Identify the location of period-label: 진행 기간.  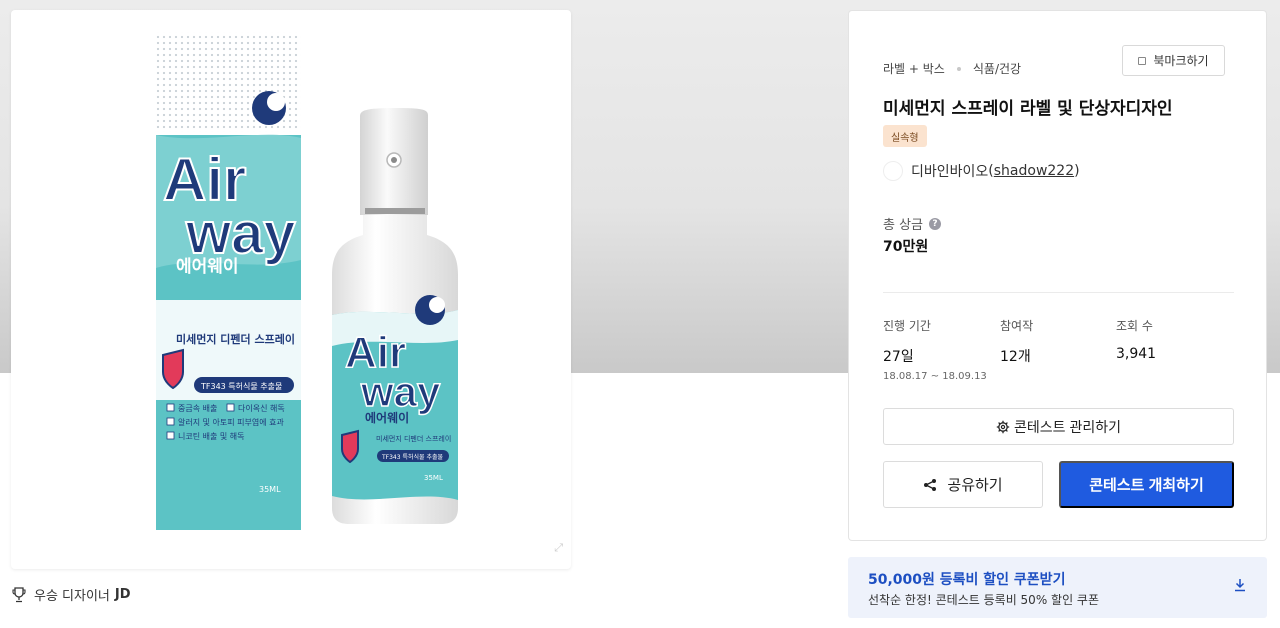
(907, 326).